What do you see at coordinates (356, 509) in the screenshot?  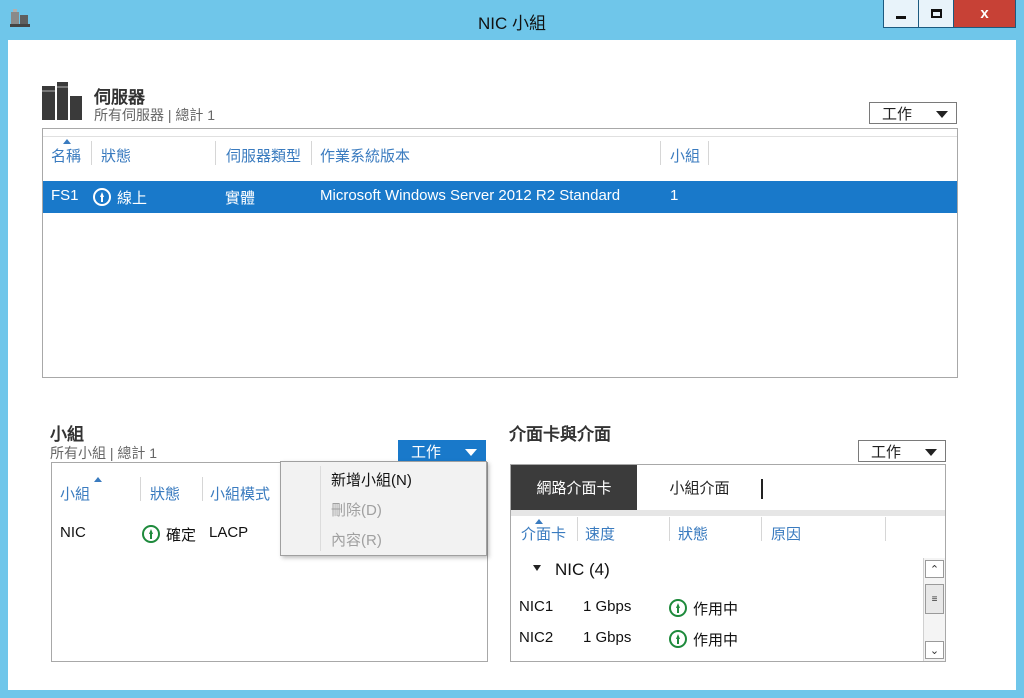 I see `menu-item-delete: 刪除(D)` at bounding box center [356, 509].